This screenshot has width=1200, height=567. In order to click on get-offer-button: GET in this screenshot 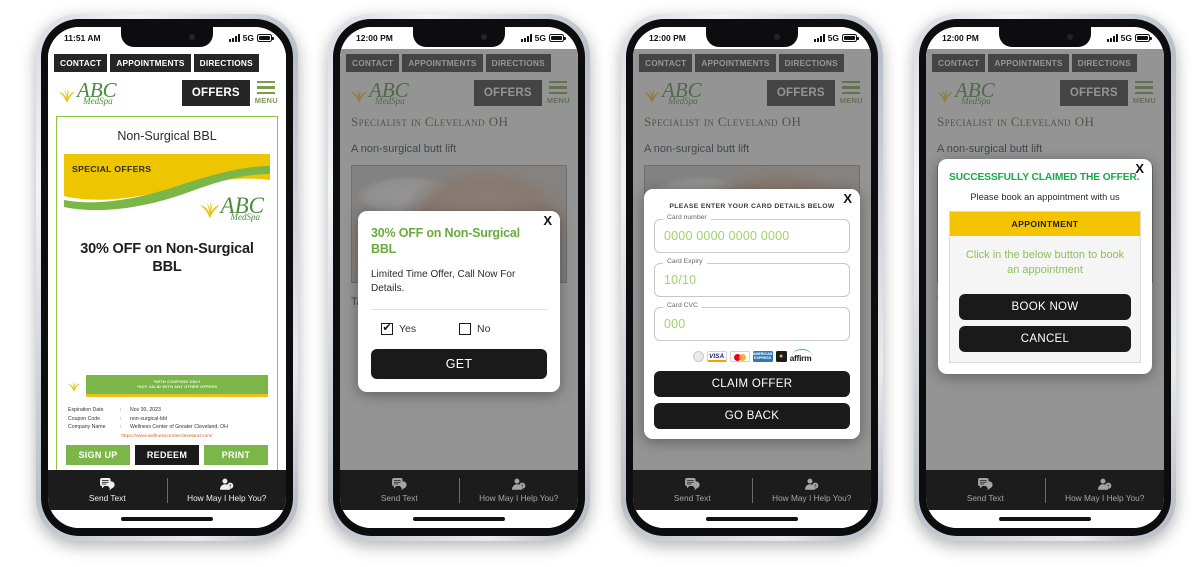, I will do `click(459, 363)`.